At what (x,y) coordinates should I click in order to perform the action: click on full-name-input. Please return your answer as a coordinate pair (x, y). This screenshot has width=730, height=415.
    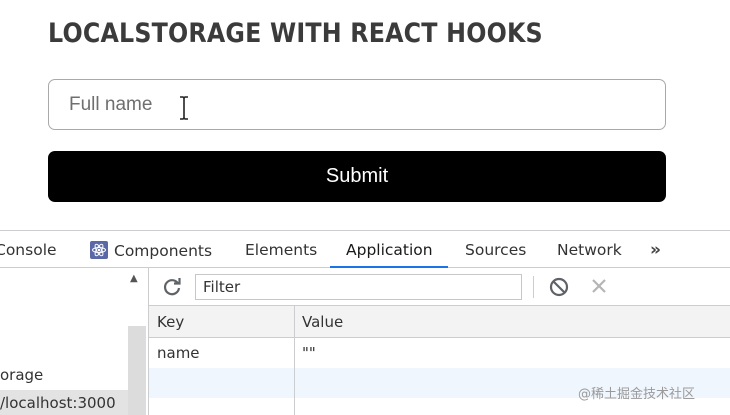
    Looking at the image, I should click on (357, 104).